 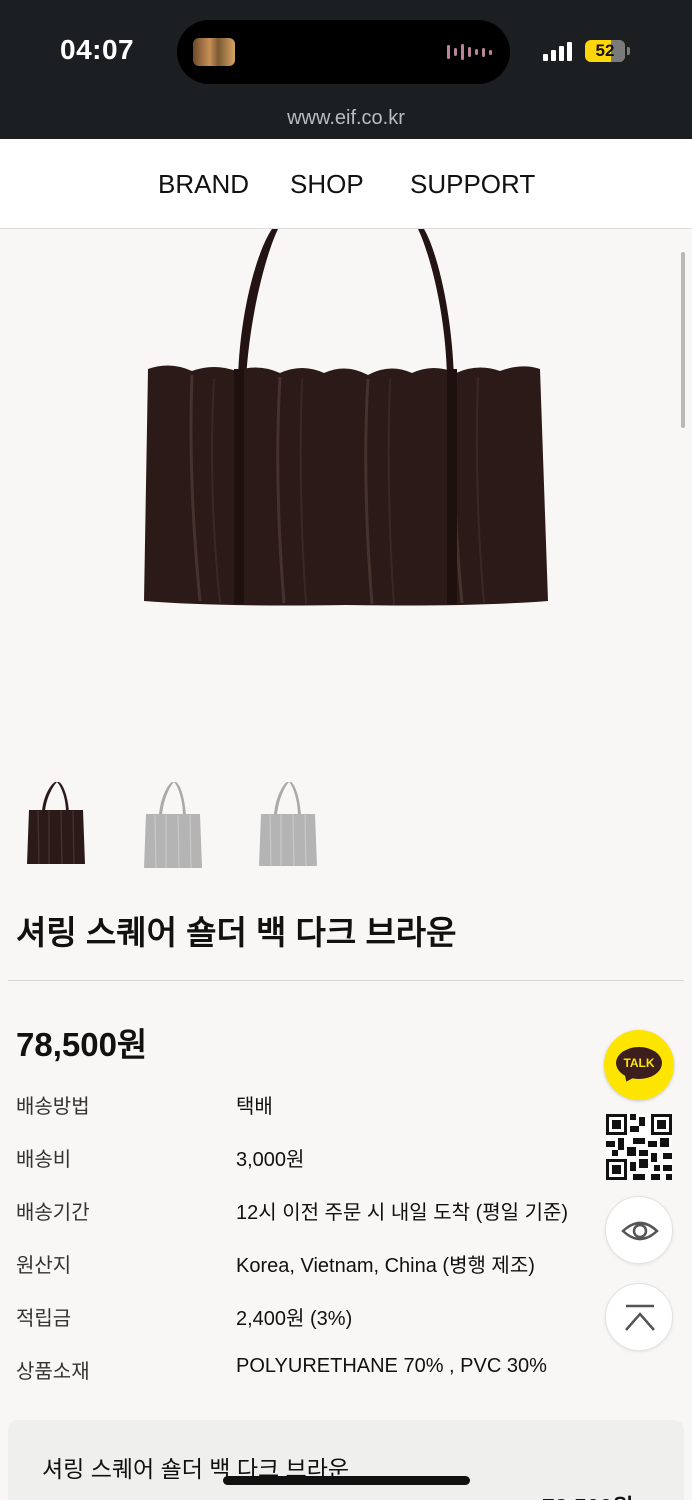 I want to click on divider, so click(x=346, y=980).